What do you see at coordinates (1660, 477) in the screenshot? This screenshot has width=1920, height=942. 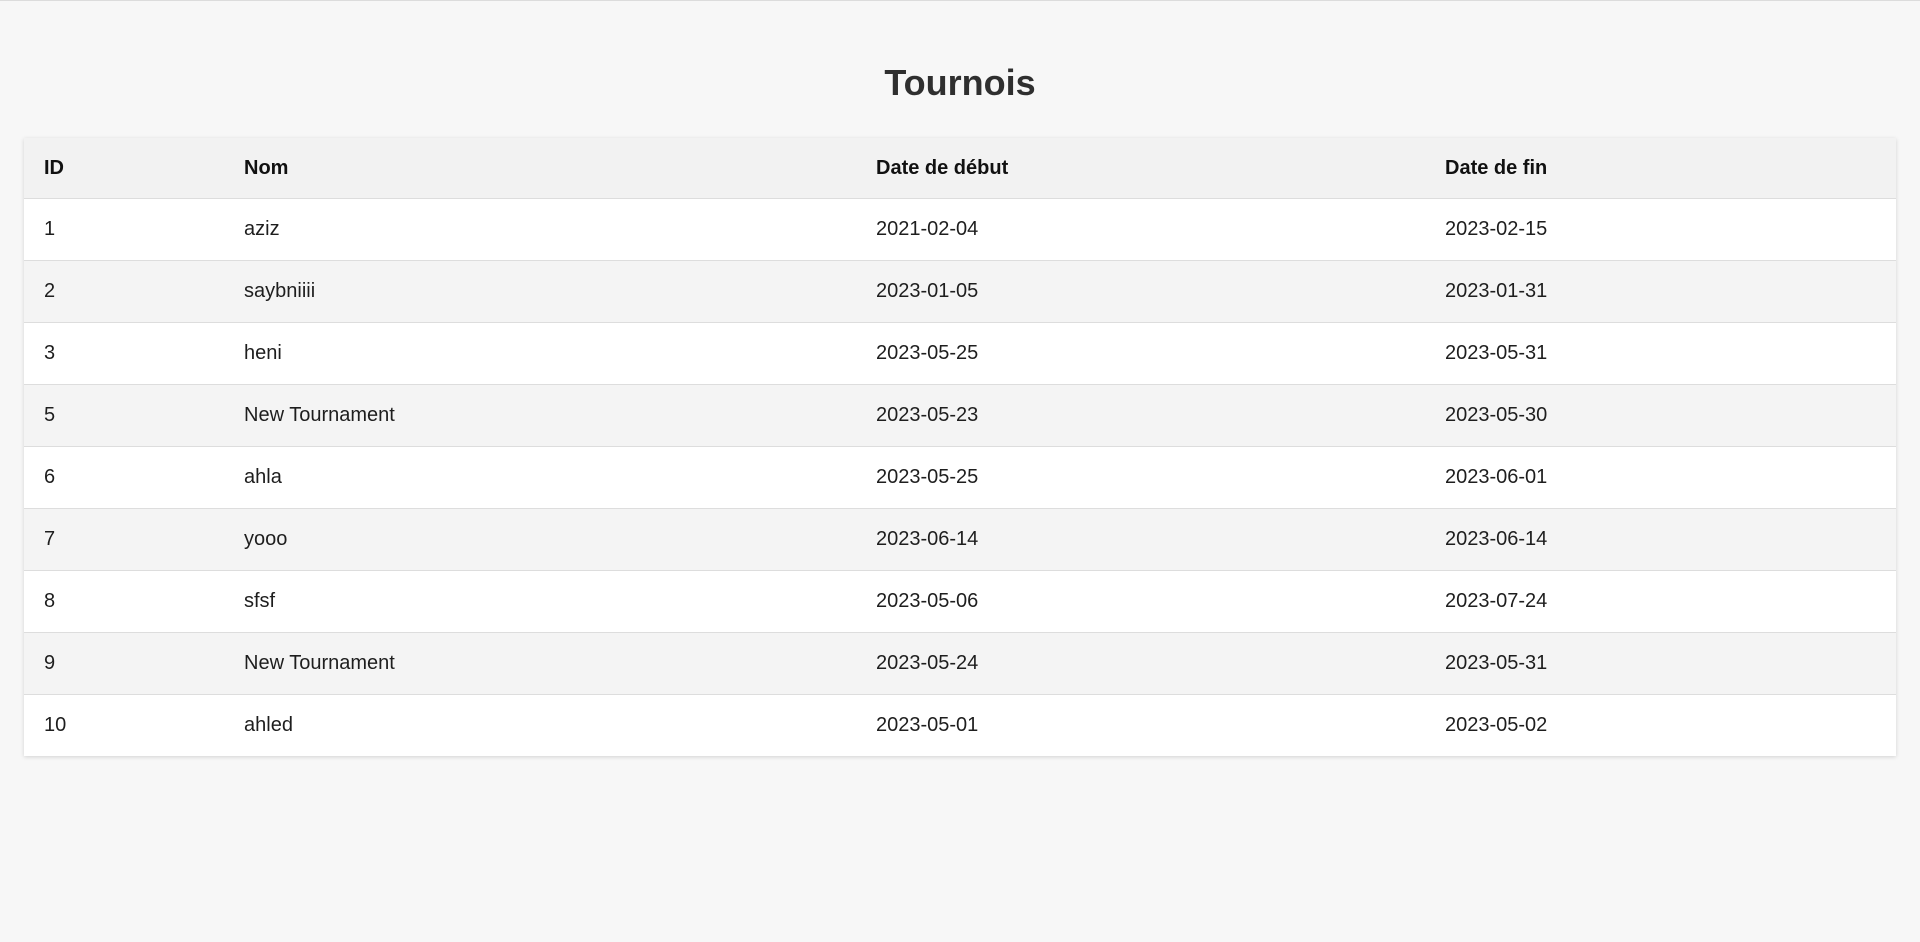 I see `cell-end-date: 2023-06-01` at bounding box center [1660, 477].